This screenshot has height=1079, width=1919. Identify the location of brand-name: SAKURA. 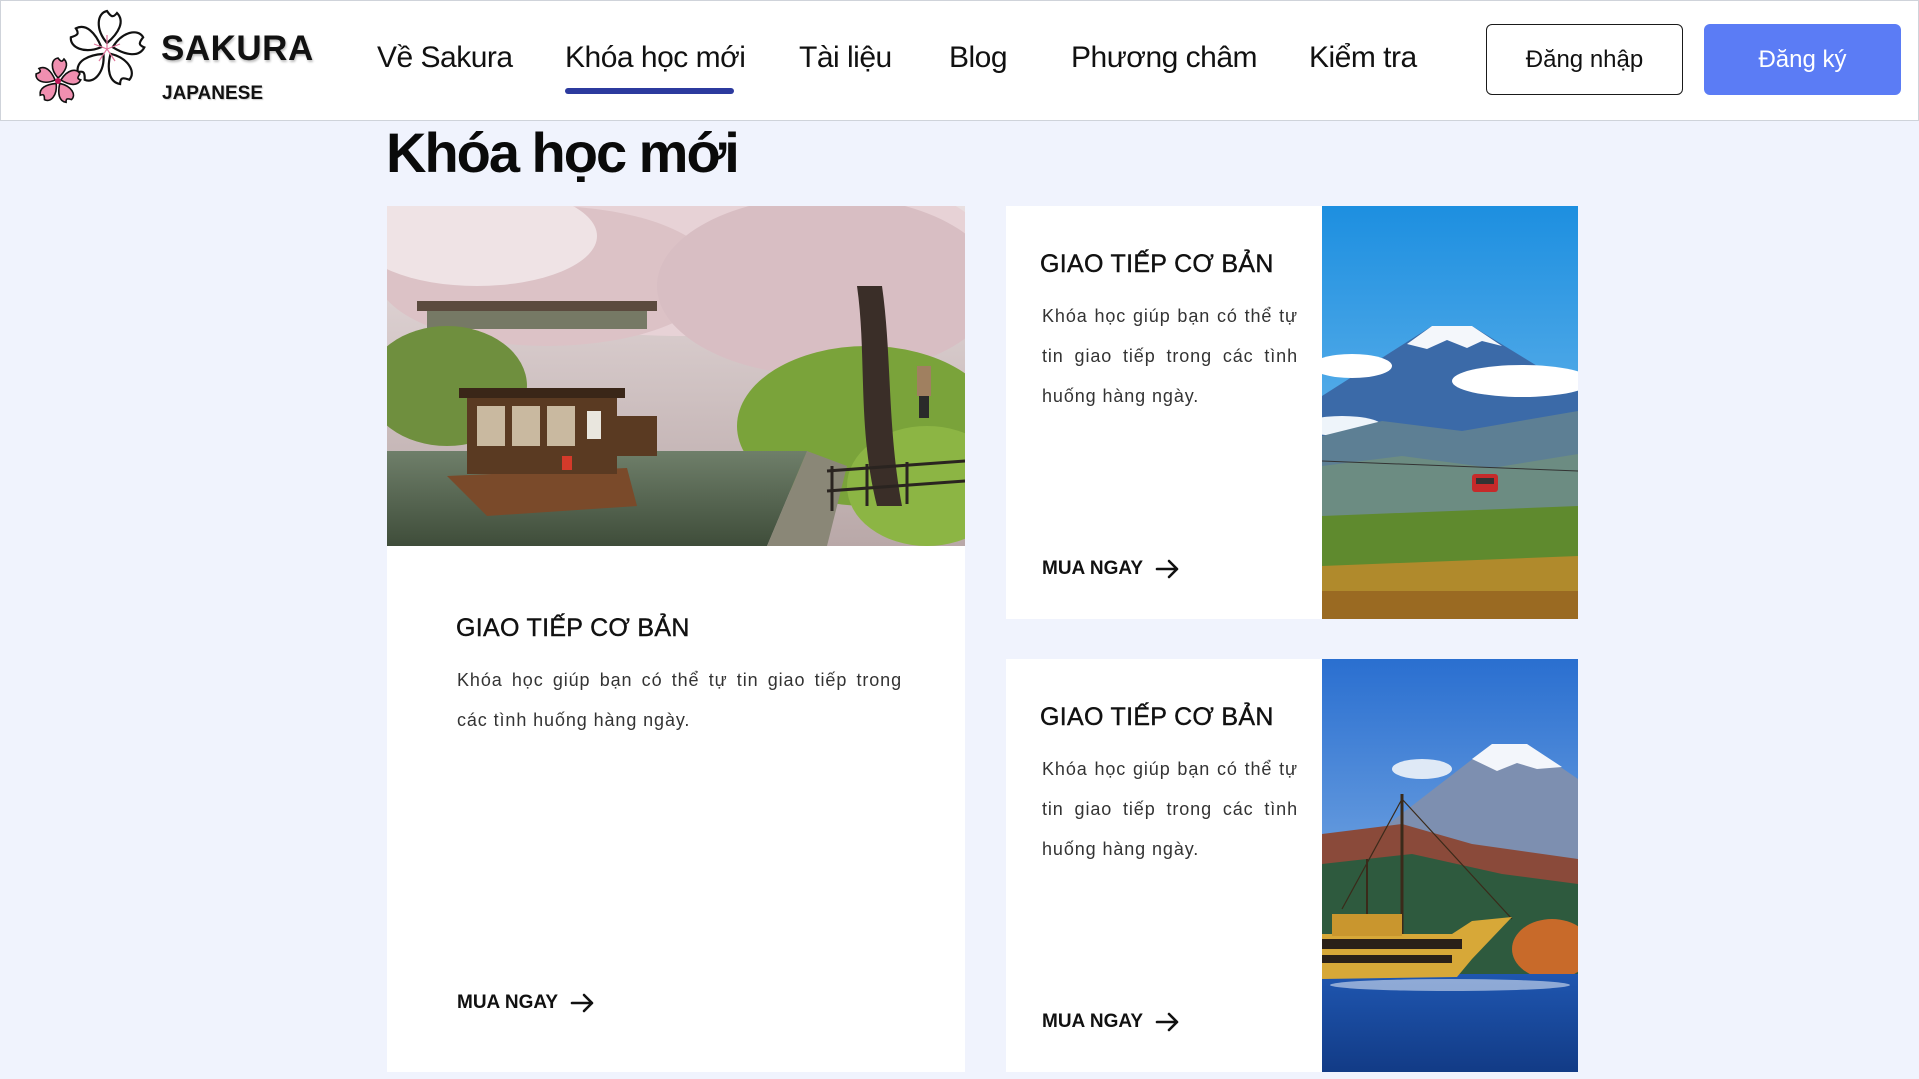
(237, 48).